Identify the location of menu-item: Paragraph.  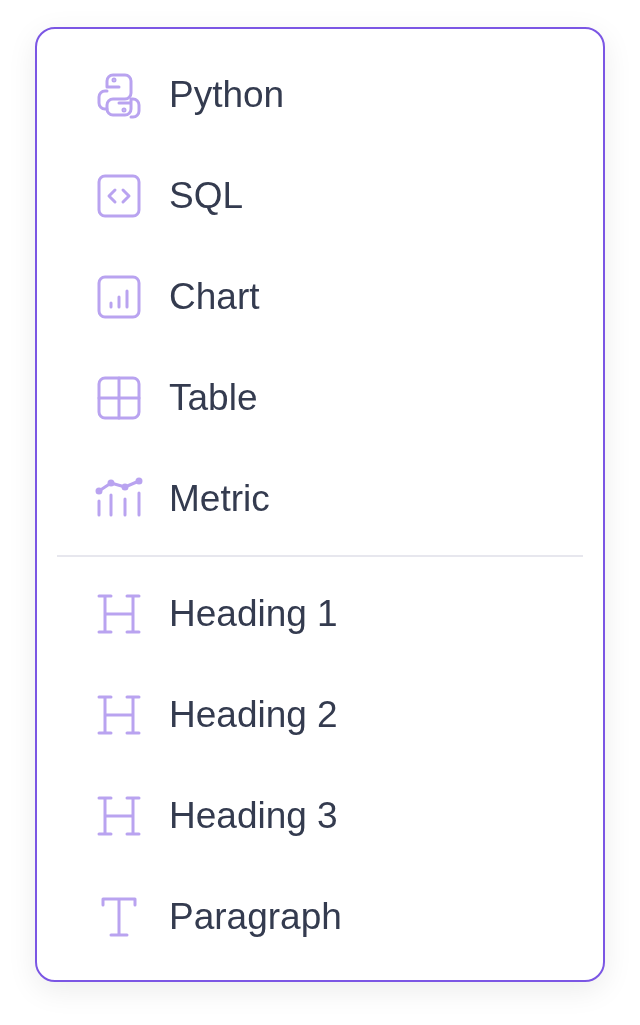
(320, 916).